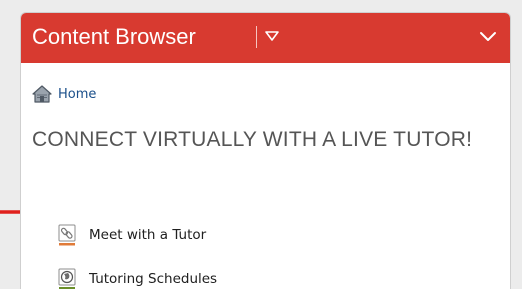  I want to click on link-icon, so click(67, 235).